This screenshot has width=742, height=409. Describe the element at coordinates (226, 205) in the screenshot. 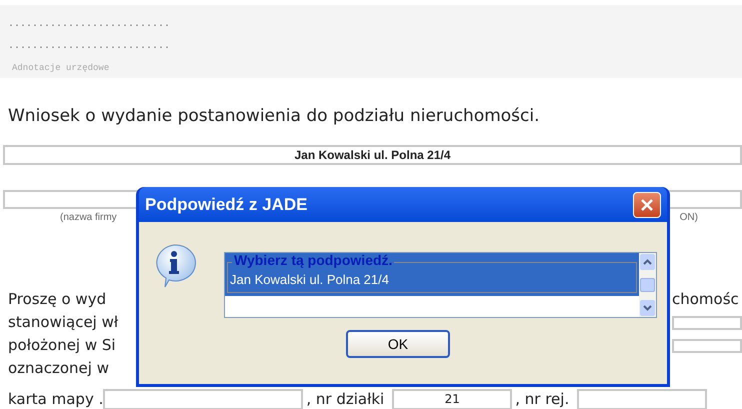

I see `dialog-title: Podpowiedź z JADE` at that location.